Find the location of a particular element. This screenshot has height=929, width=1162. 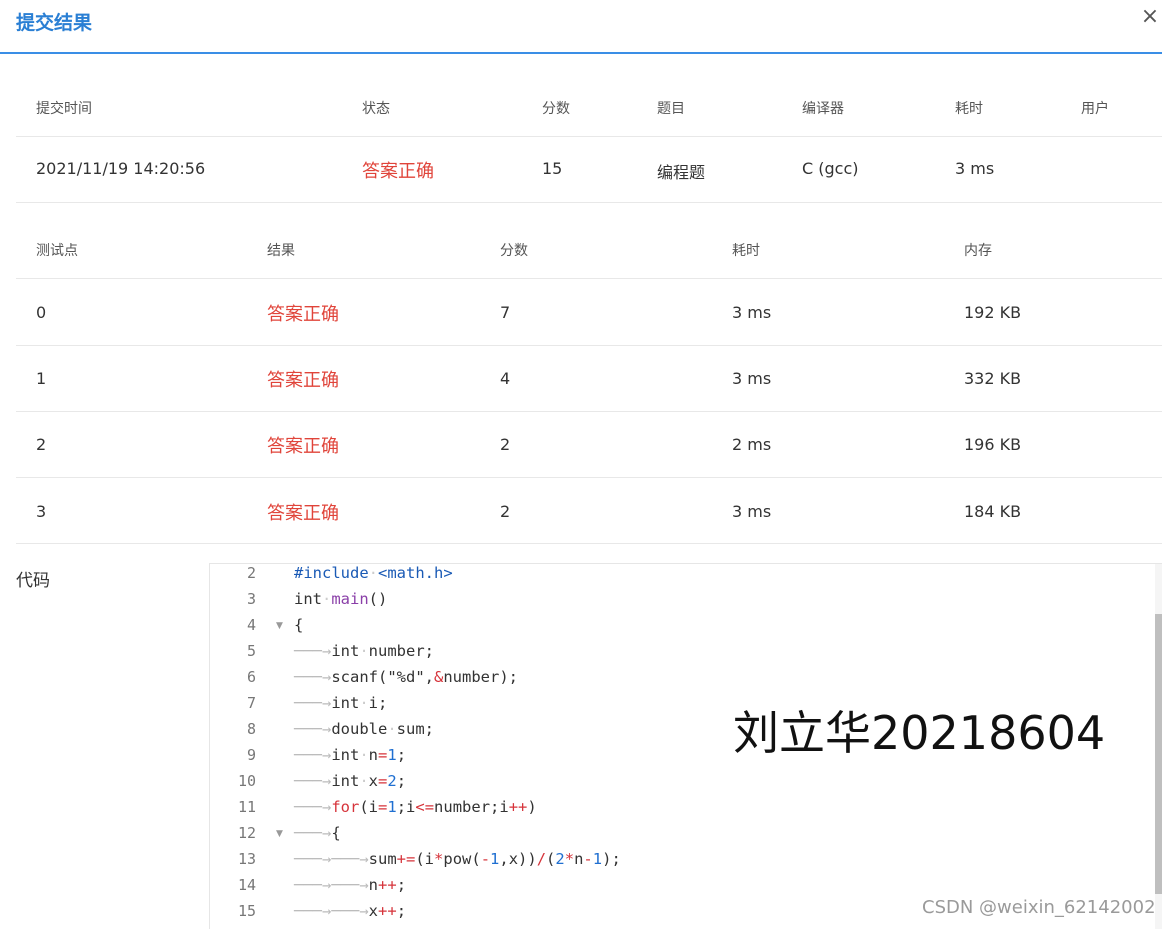

col-memory: 内存 is located at coordinates (978, 251).